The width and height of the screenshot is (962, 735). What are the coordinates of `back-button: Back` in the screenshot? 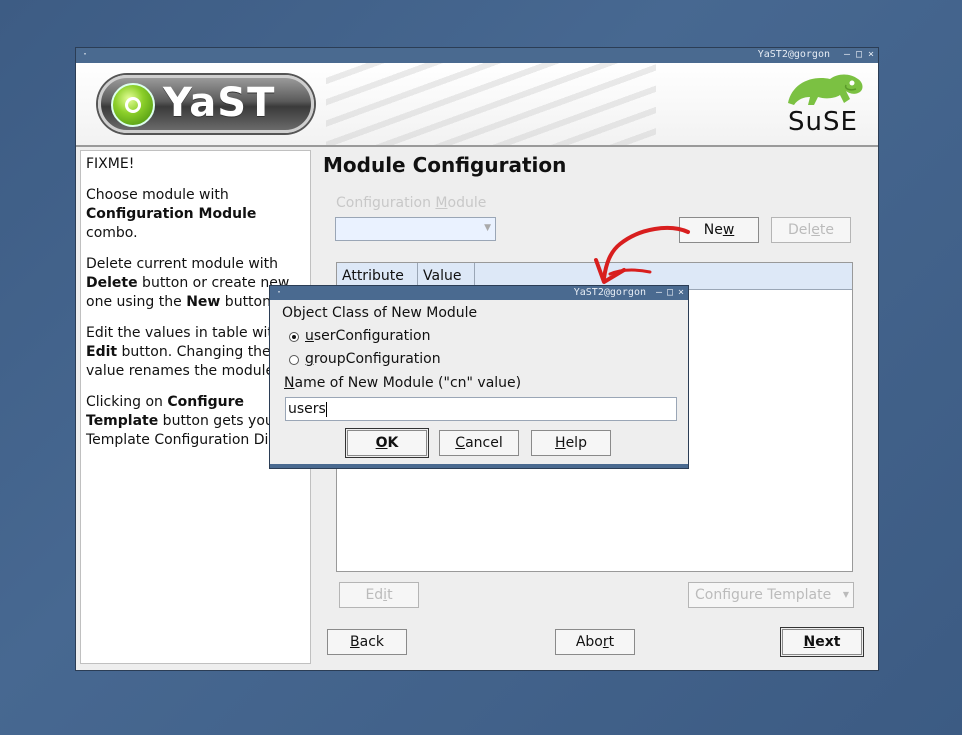 It's located at (367, 642).